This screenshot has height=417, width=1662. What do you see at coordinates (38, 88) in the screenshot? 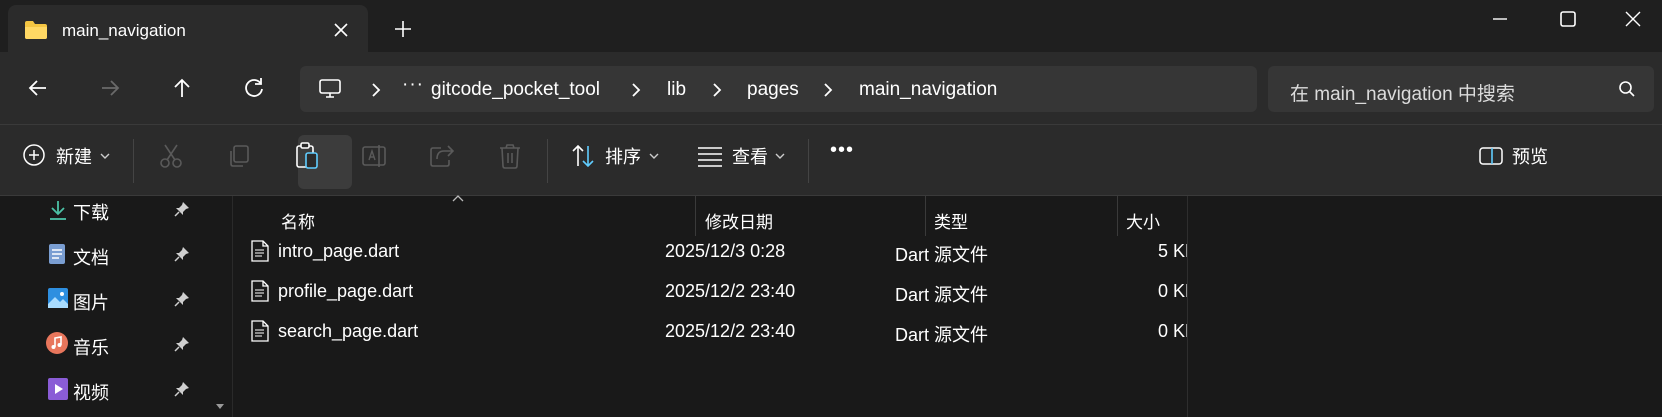
I see `back-arrow-icon` at bounding box center [38, 88].